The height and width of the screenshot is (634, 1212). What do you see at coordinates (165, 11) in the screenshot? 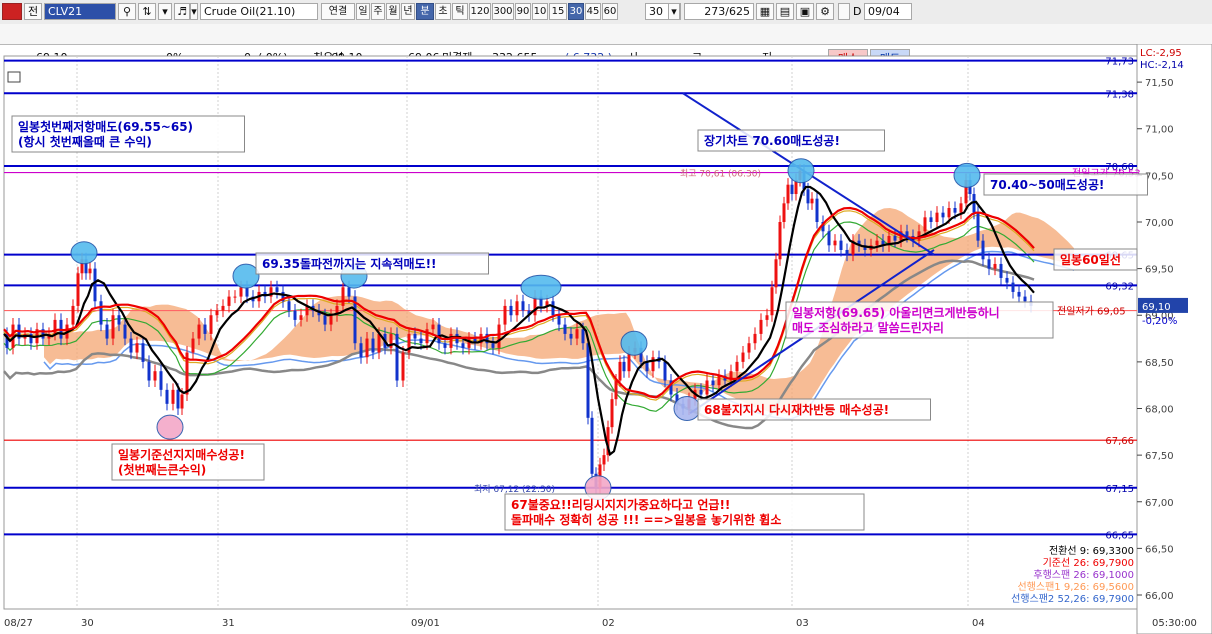
I see `dropdown-icon: ▾` at bounding box center [165, 11].